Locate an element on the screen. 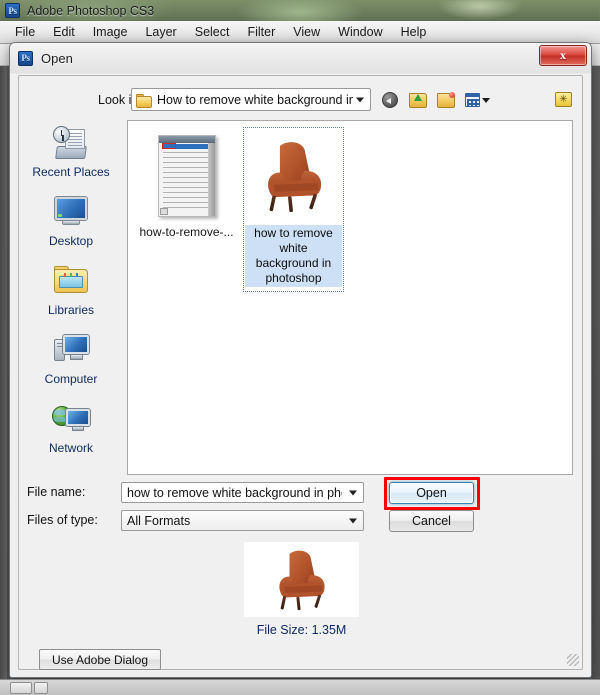 The image size is (600, 695). resize-grip-icon is located at coordinates (573, 660).